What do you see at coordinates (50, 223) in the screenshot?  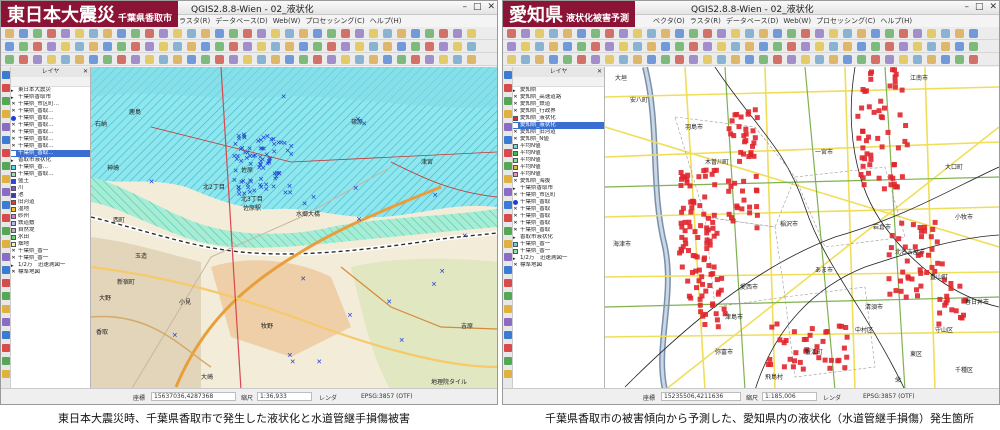 I see `layer-item: 鉄道敷` at bounding box center [50, 223].